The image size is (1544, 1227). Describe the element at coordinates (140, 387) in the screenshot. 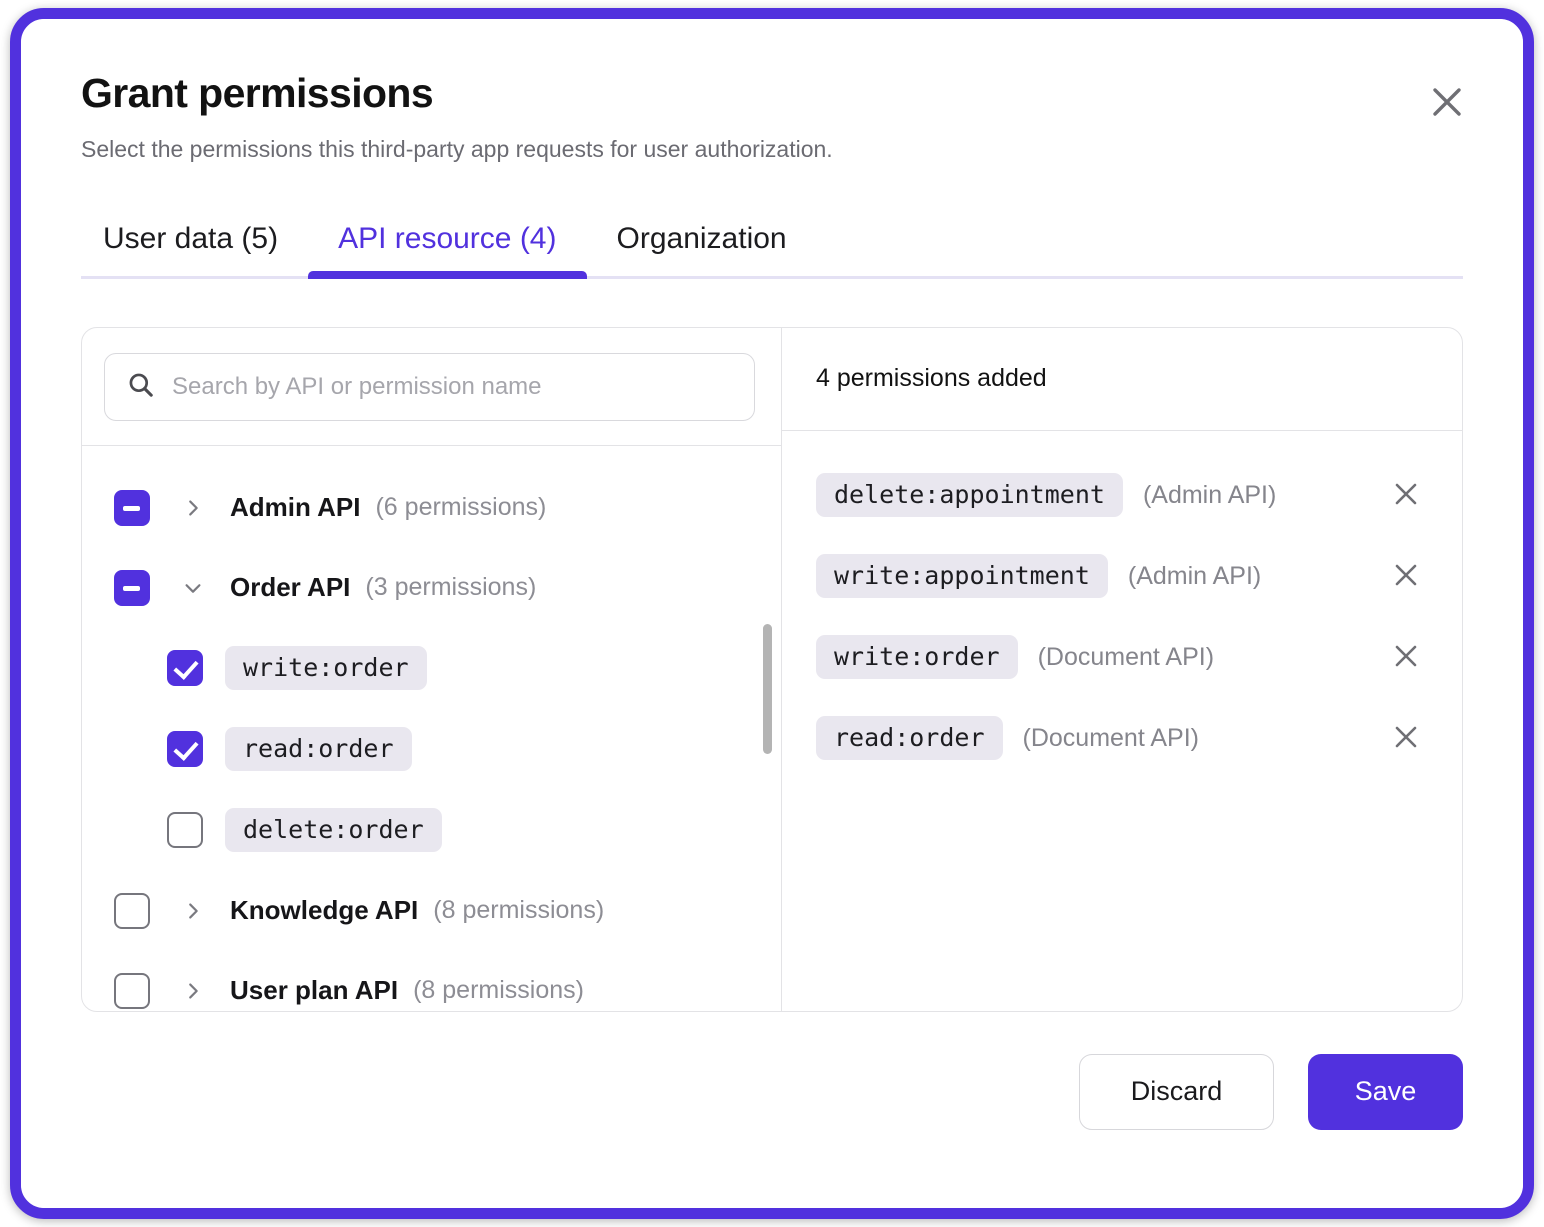

I see `search-icon` at that location.